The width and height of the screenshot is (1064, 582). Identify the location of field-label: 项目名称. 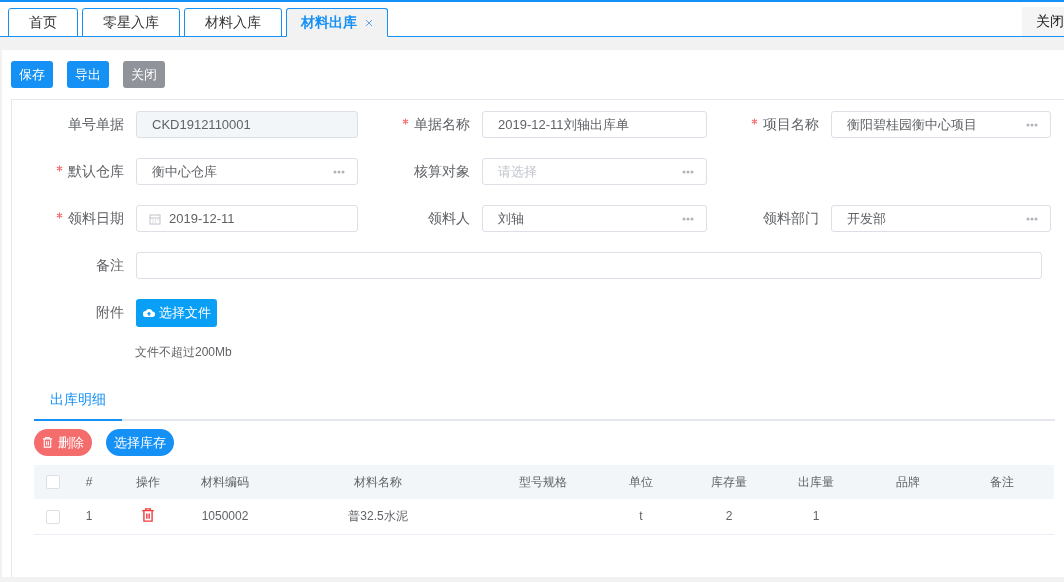
(763, 124).